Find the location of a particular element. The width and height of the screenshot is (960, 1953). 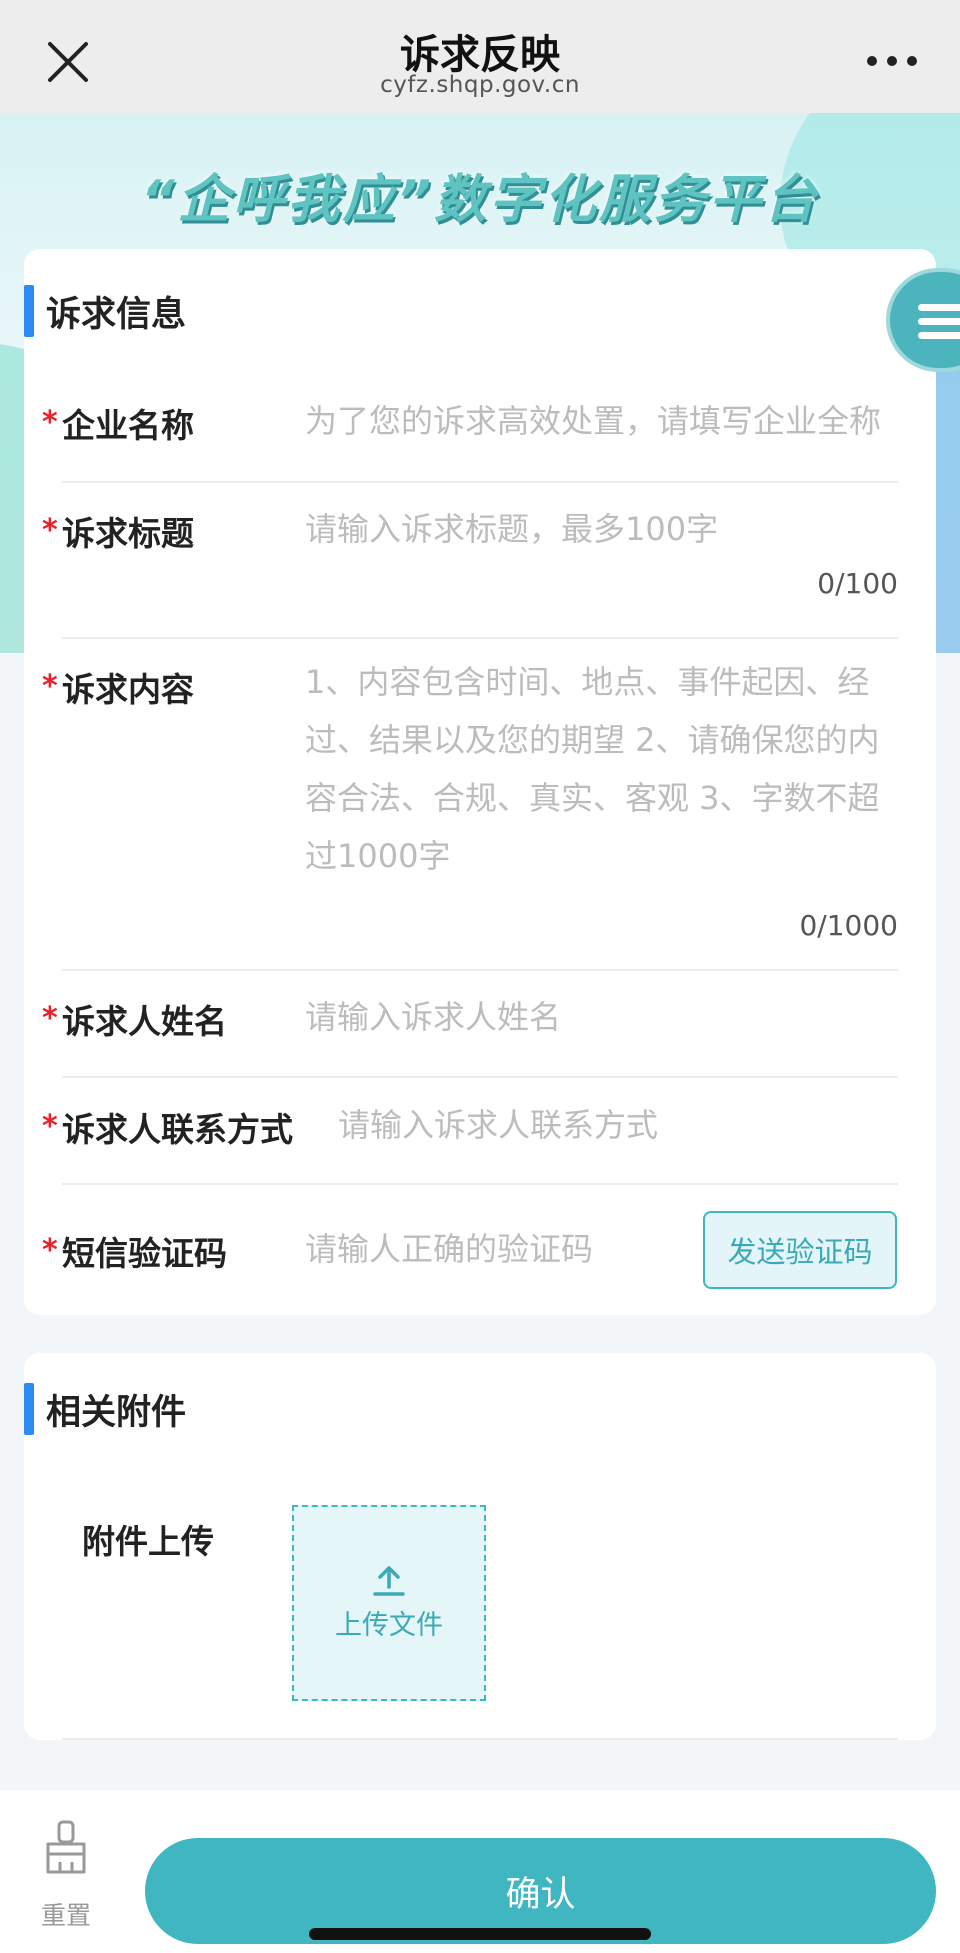

section-title: 相关附件 is located at coordinates (116, 1412).